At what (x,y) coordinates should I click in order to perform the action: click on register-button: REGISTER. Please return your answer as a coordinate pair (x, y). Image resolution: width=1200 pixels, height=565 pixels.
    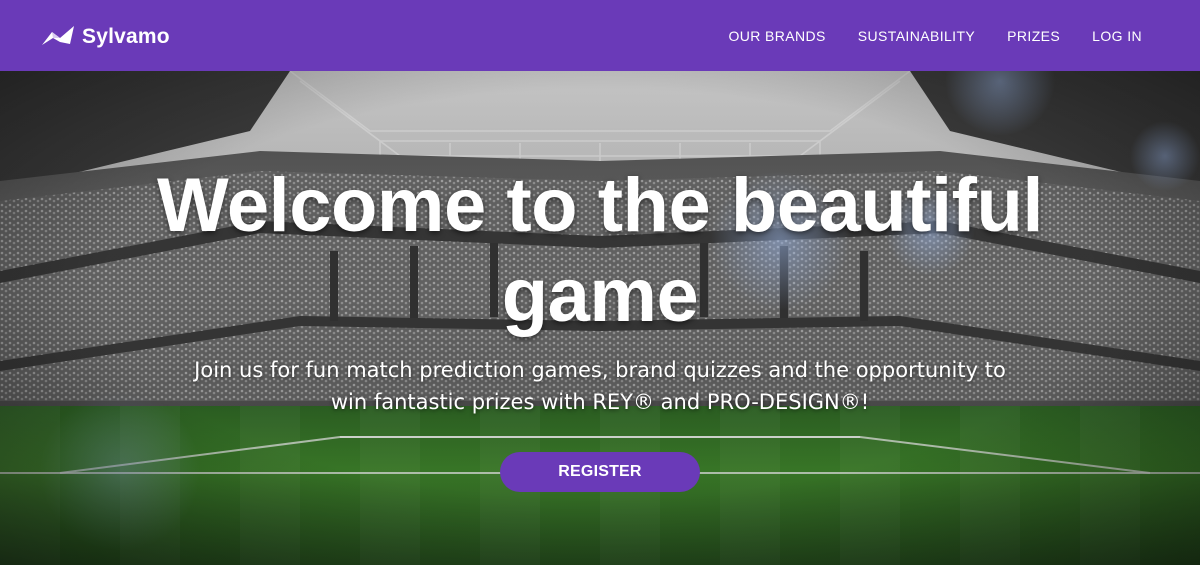
    Looking at the image, I should click on (600, 472).